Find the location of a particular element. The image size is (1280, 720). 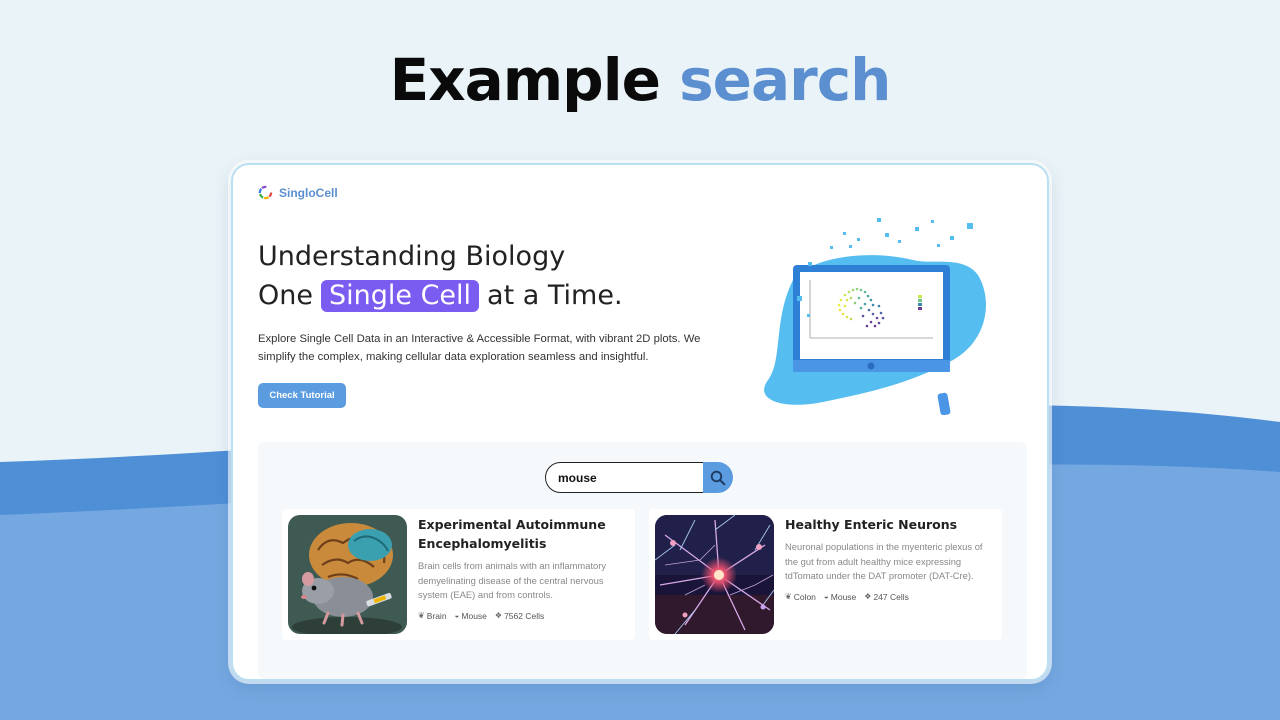

meta-cells: ❖ 247 Cells is located at coordinates (886, 597).